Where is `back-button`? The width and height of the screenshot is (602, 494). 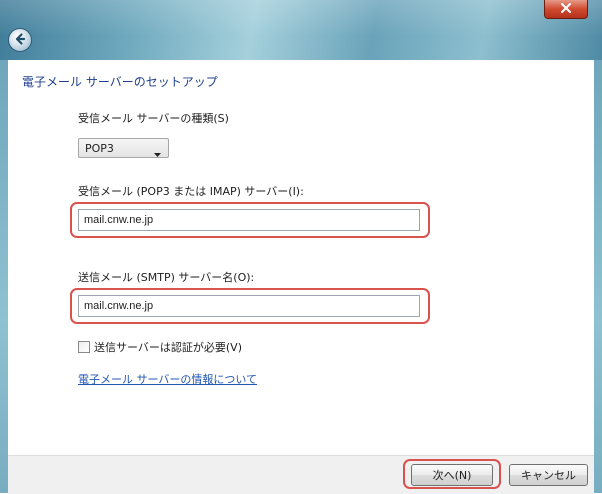
back-button is located at coordinates (20, 40).